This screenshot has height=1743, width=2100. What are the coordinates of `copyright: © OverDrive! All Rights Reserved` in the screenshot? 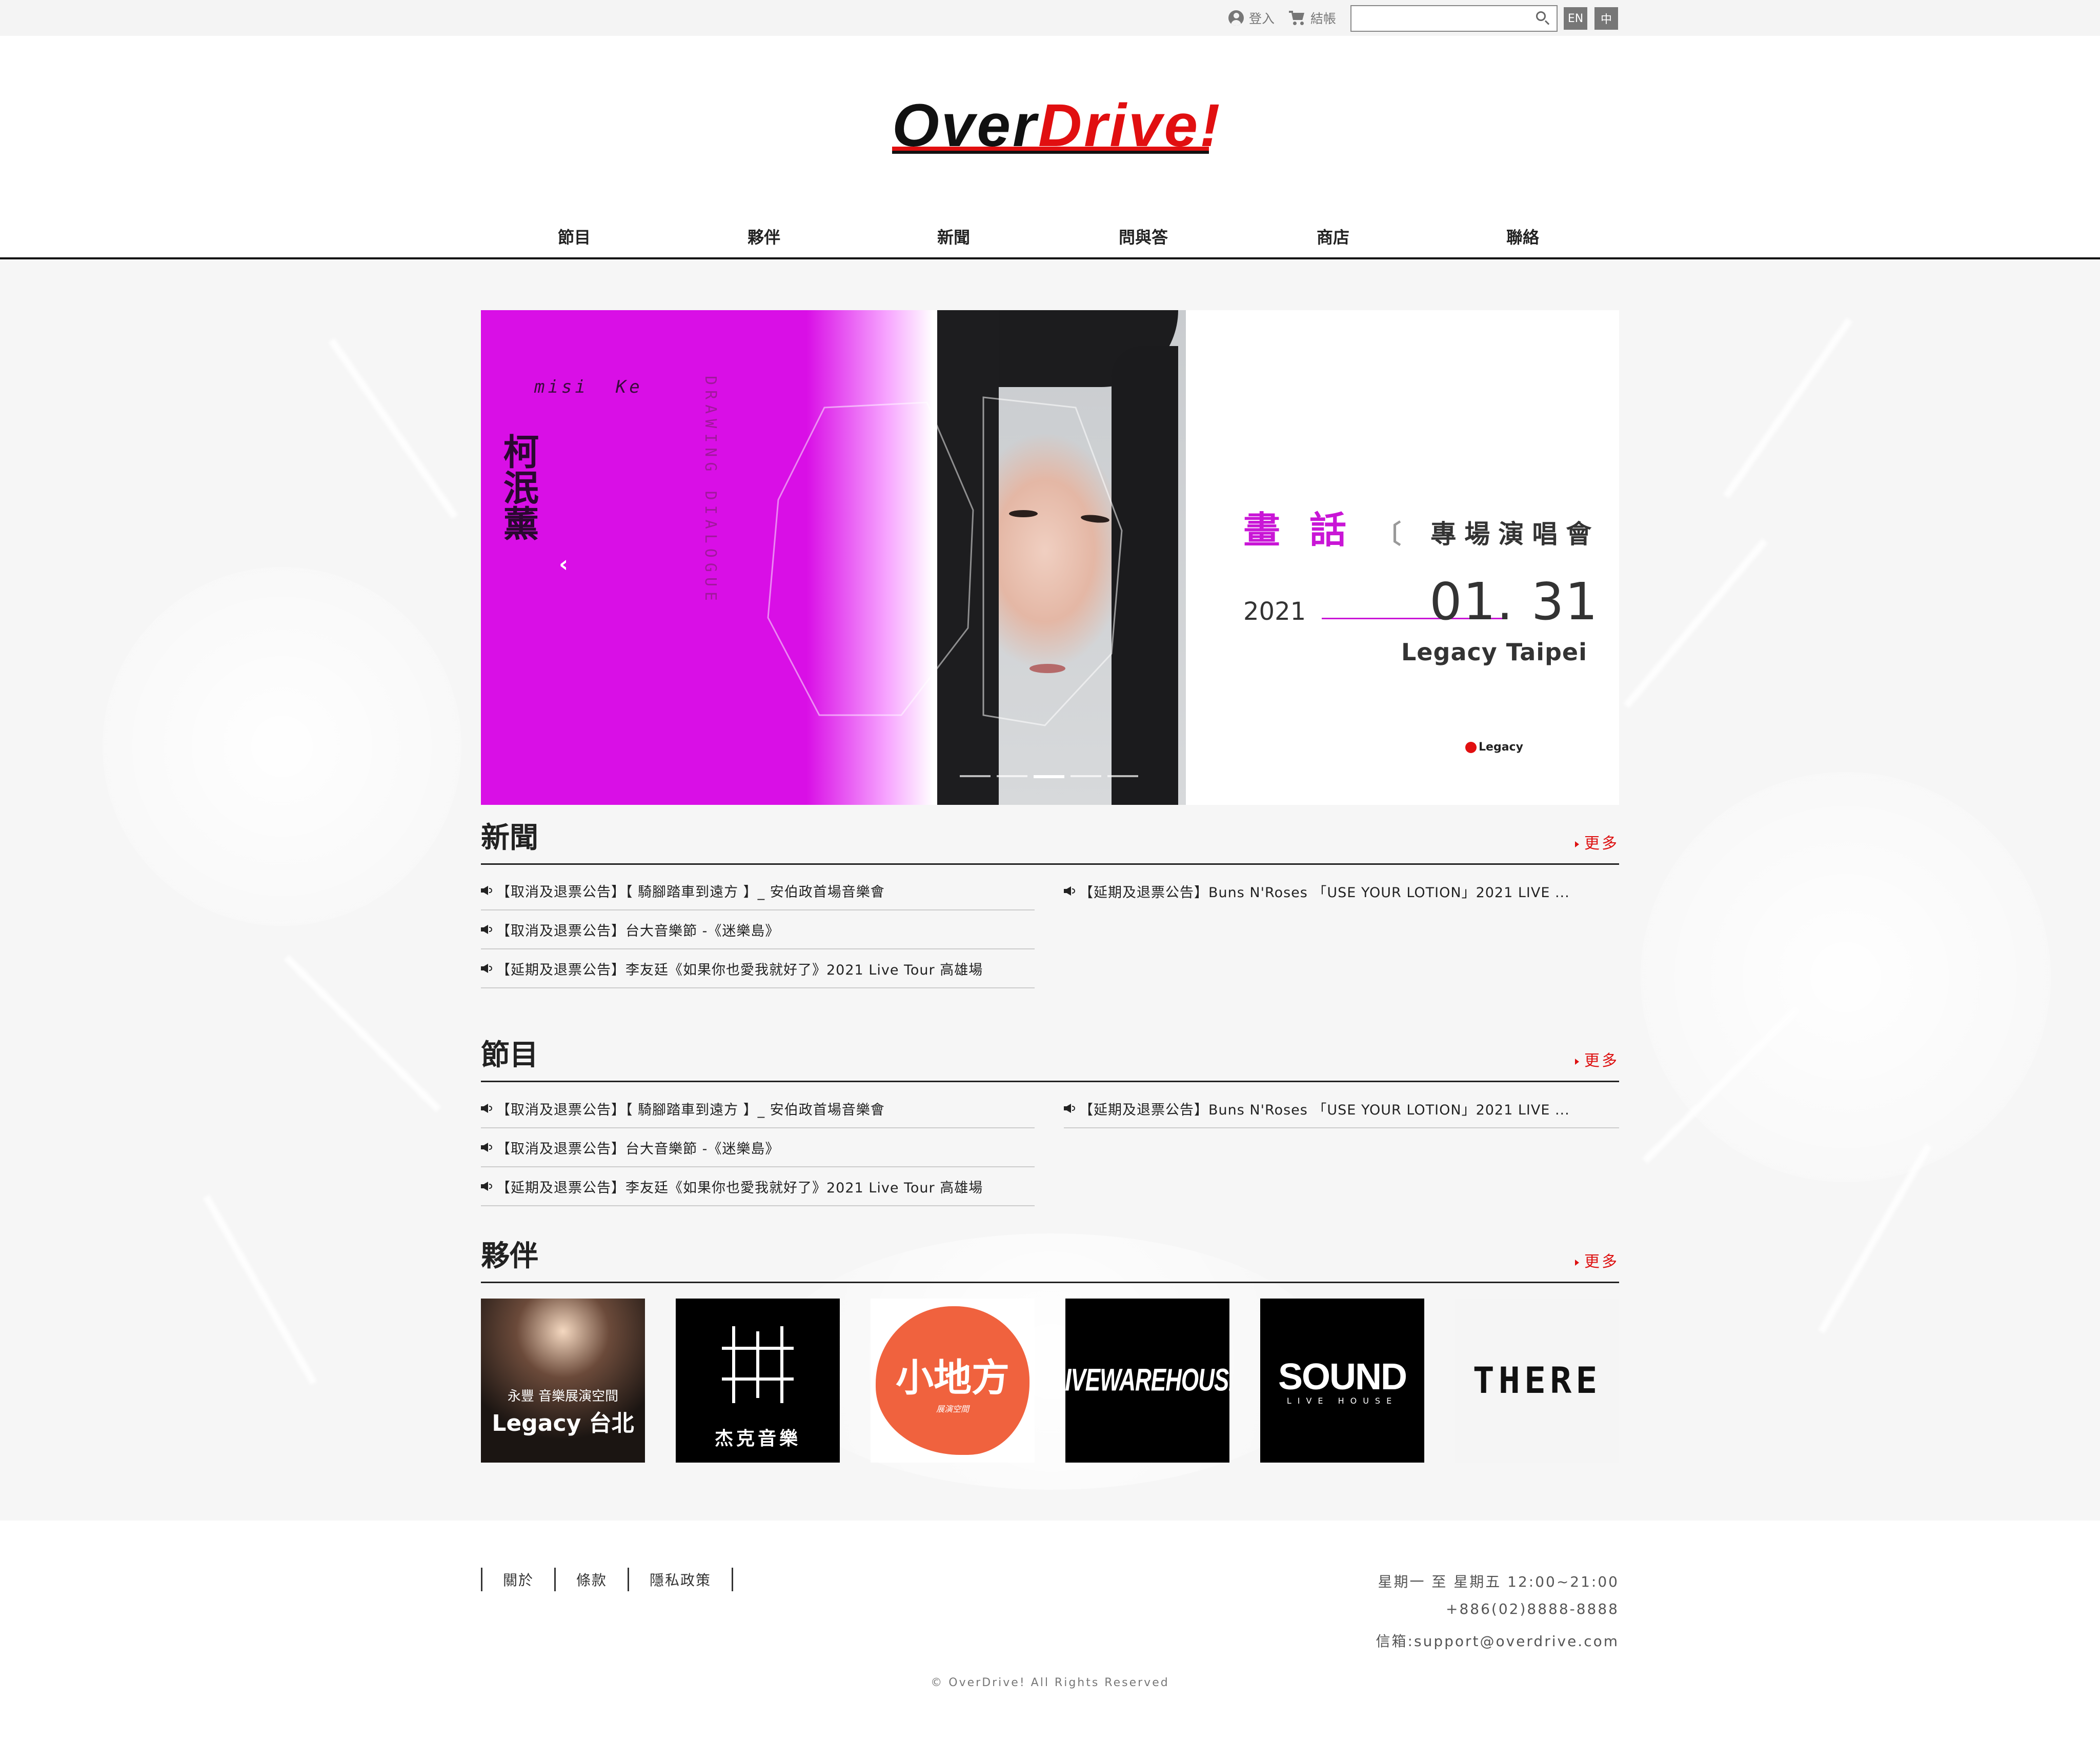 It's located at (1050, 1683).